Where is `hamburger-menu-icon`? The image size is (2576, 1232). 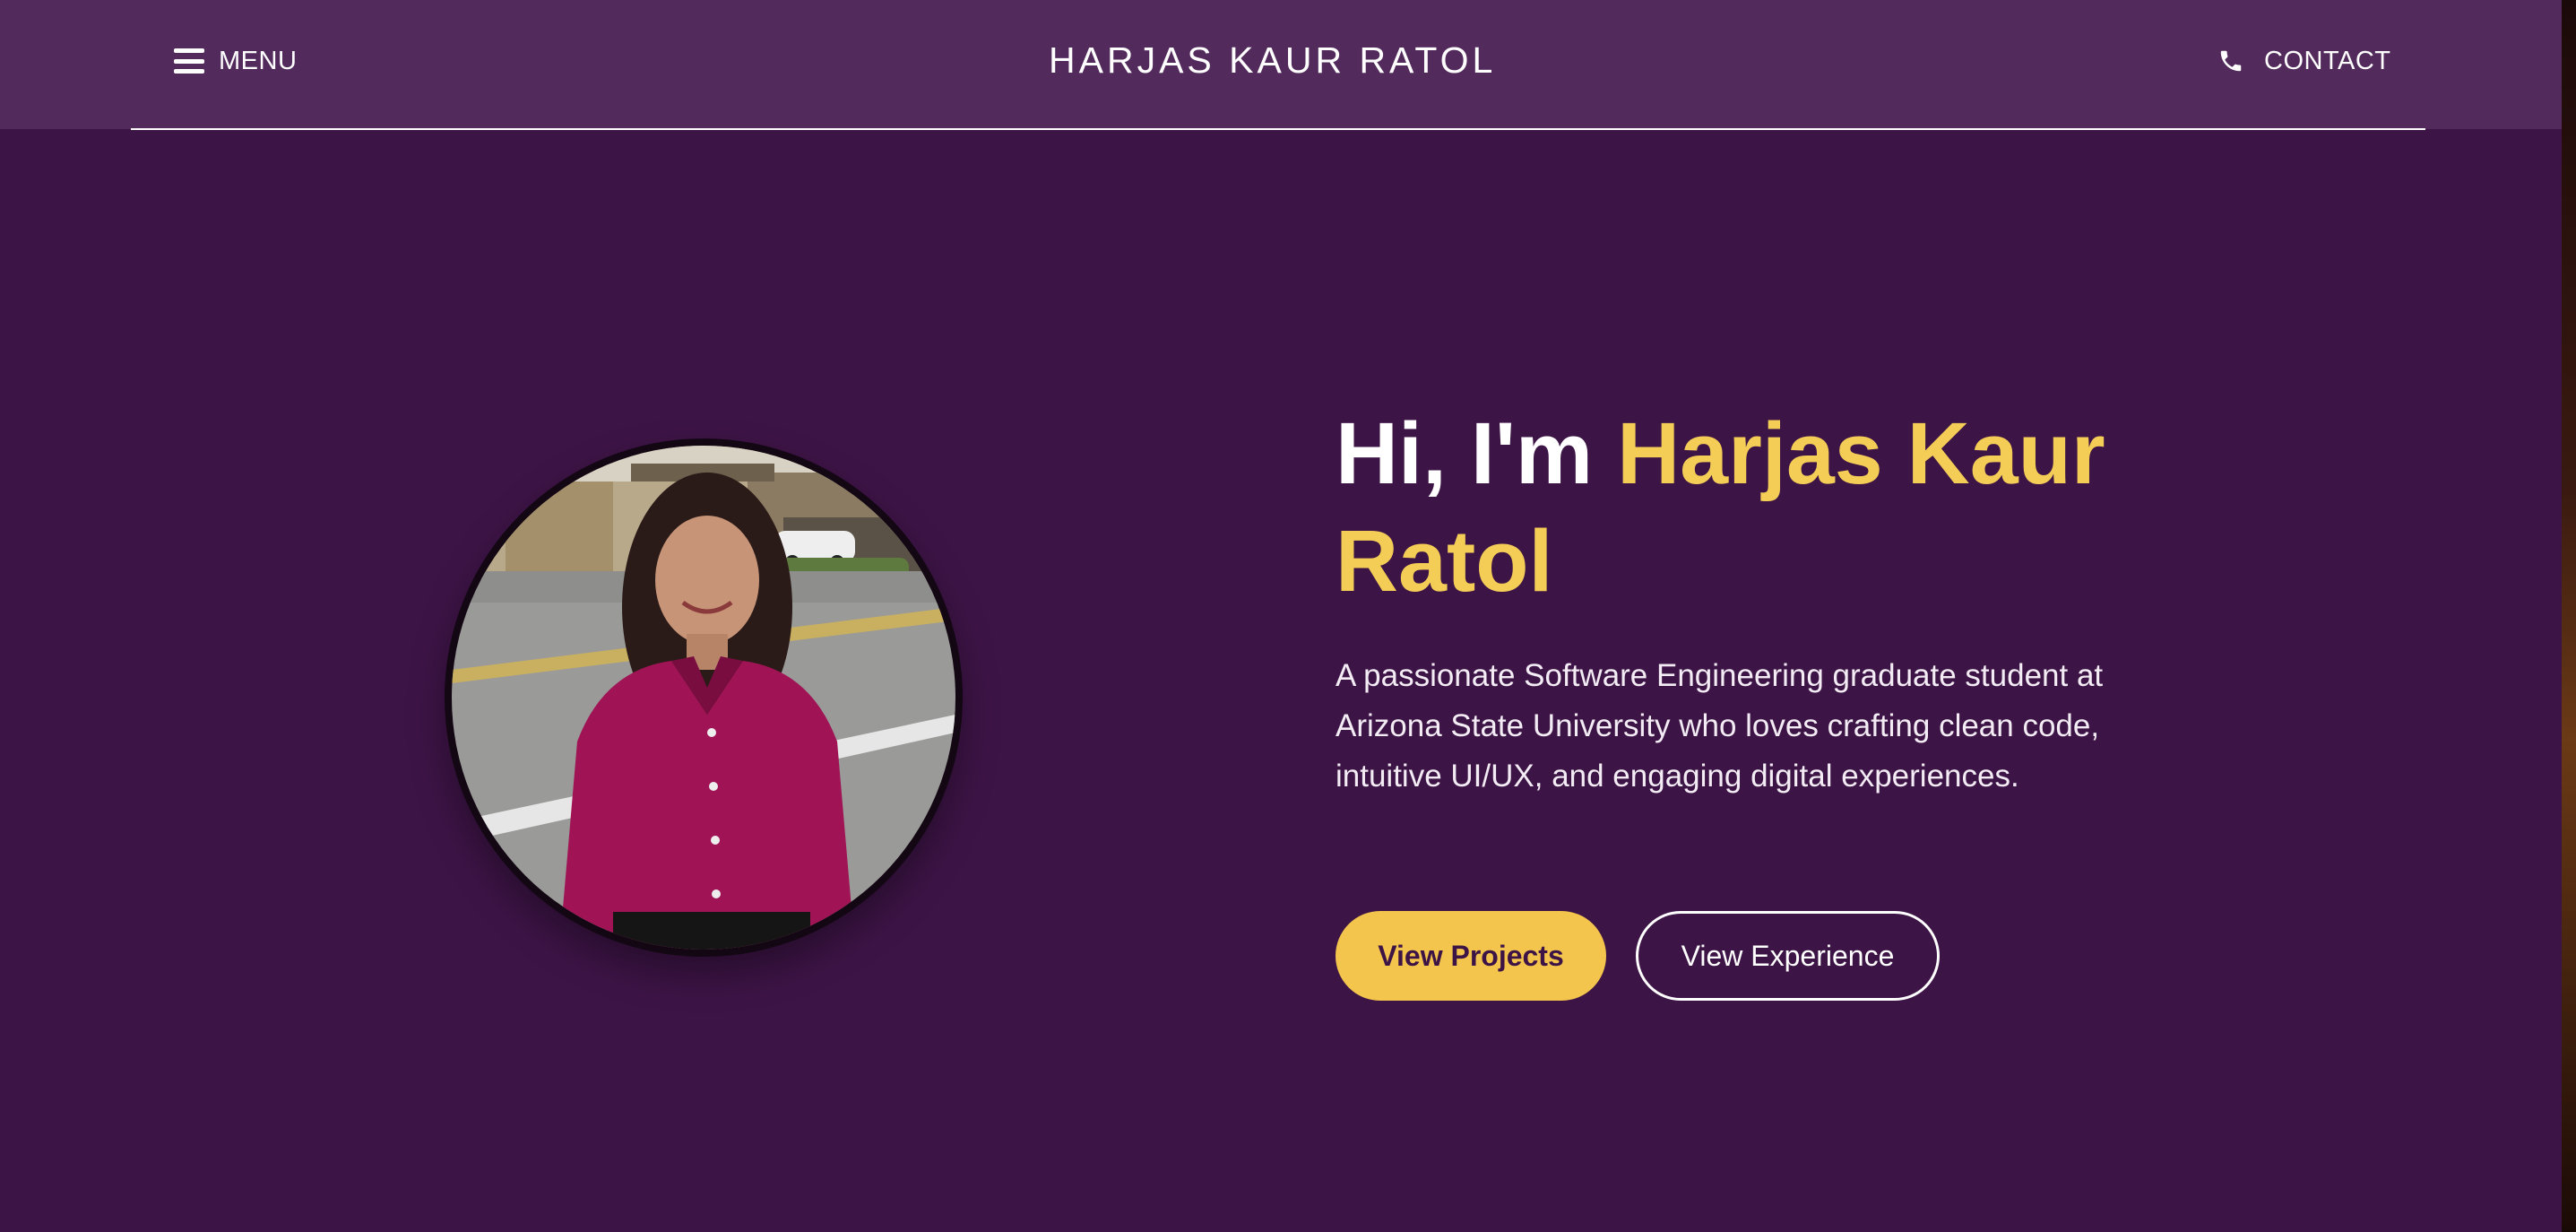
hamburger-menu-icon is located at coordinates (189, 61).